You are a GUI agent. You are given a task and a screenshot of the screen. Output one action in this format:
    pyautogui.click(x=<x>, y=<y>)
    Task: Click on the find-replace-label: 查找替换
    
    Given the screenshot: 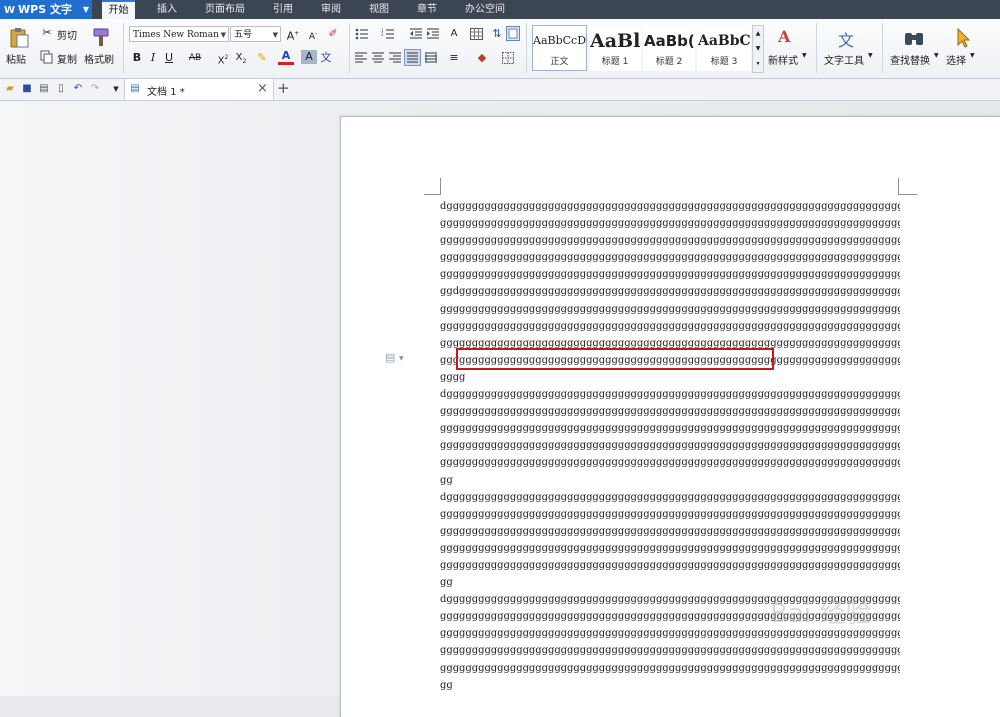 What is the action you would take?
    pyautogui.click(x=910, y=61)
    